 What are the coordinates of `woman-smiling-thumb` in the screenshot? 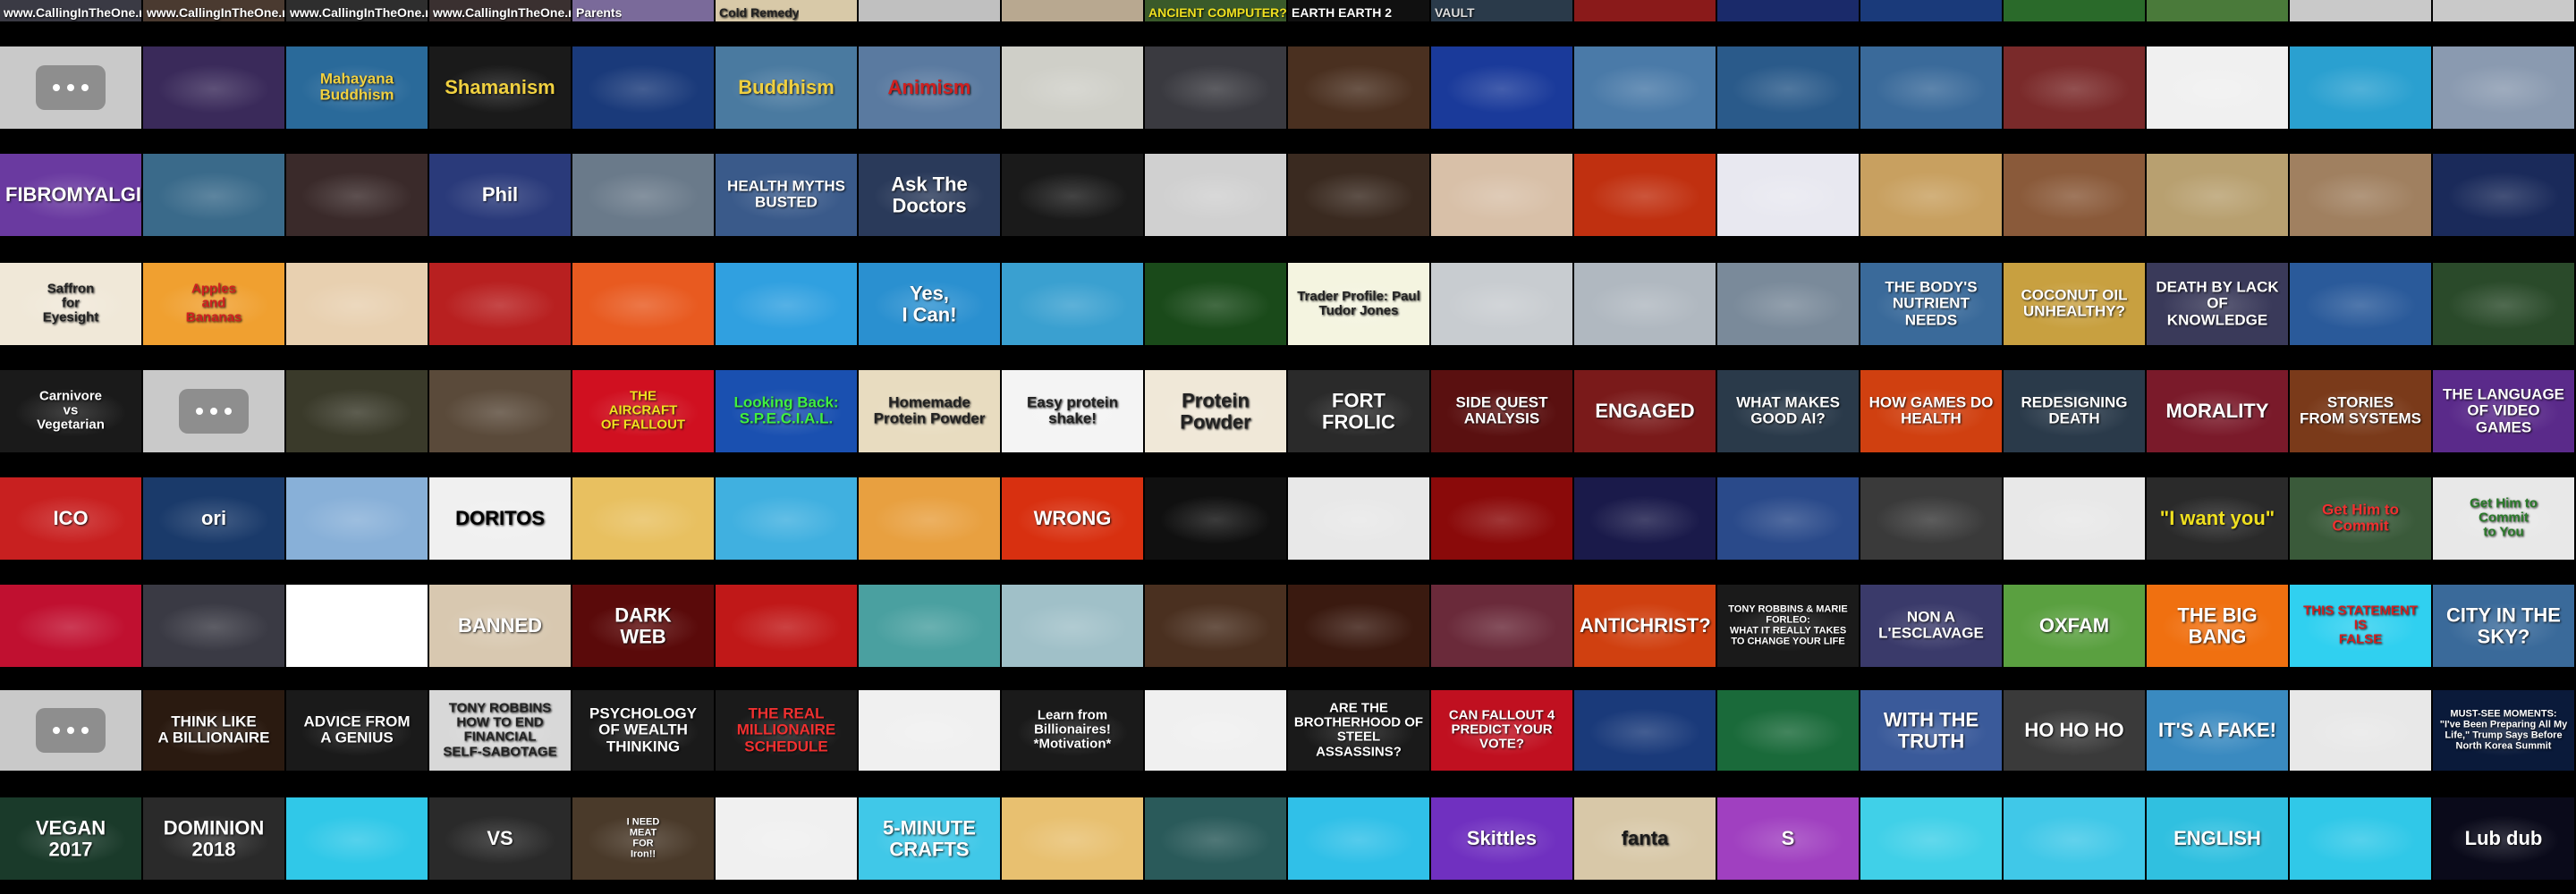 It's located at (929, 518).